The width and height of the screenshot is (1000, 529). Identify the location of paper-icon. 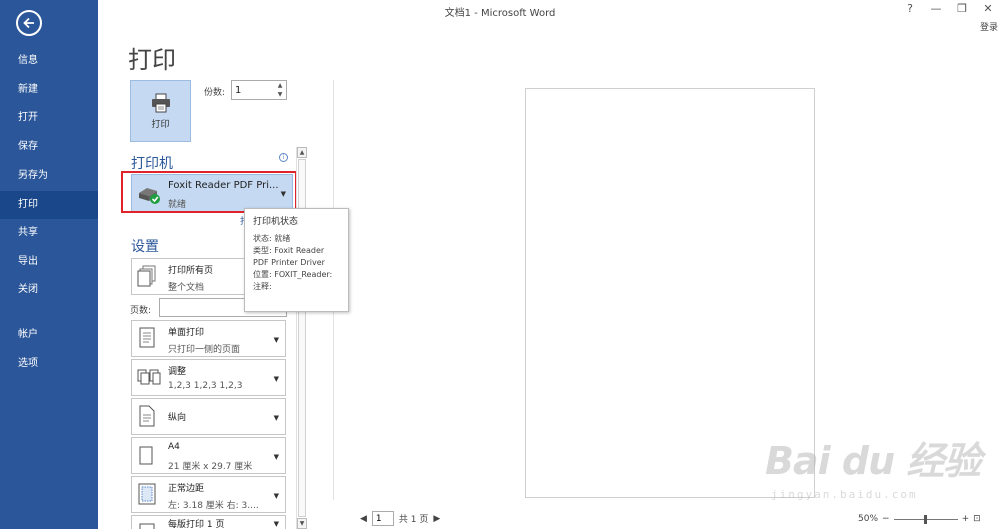
(146, 455).